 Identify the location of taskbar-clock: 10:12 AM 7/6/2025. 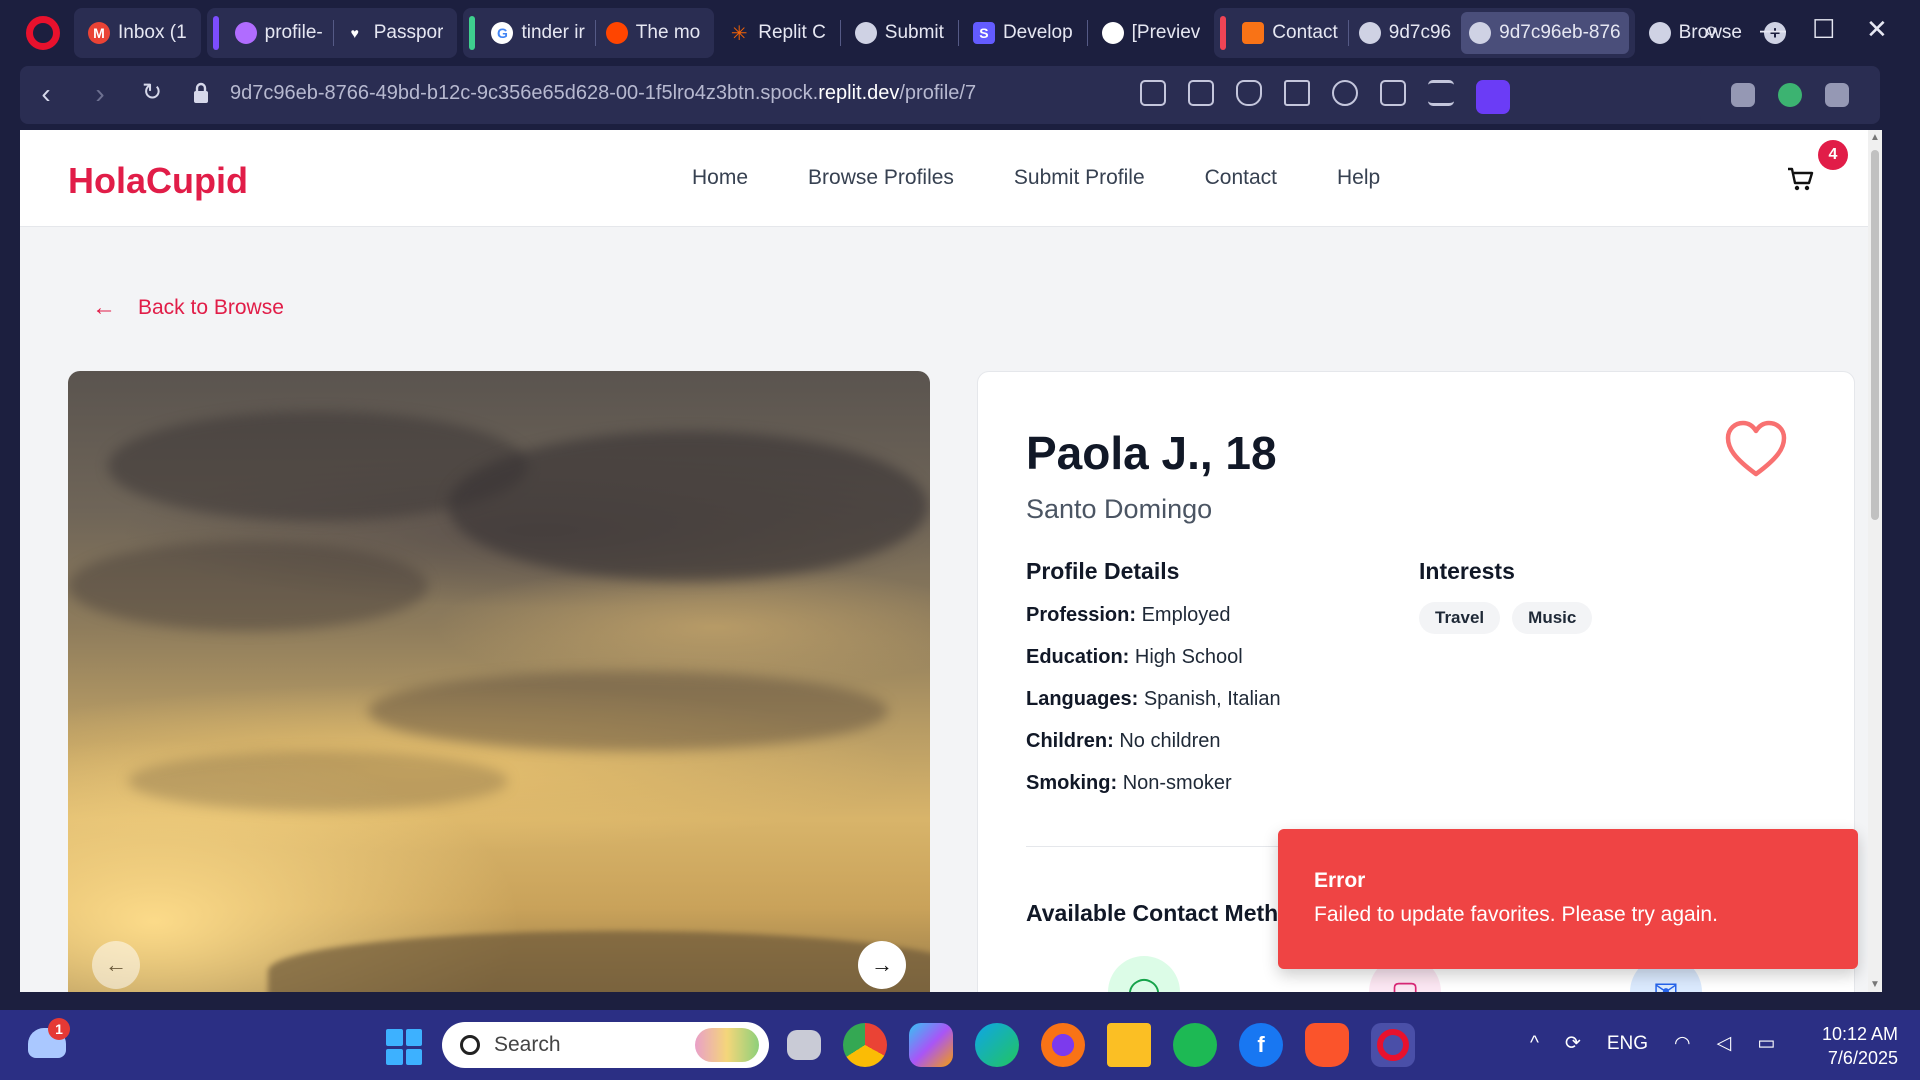
(1853, 1046).